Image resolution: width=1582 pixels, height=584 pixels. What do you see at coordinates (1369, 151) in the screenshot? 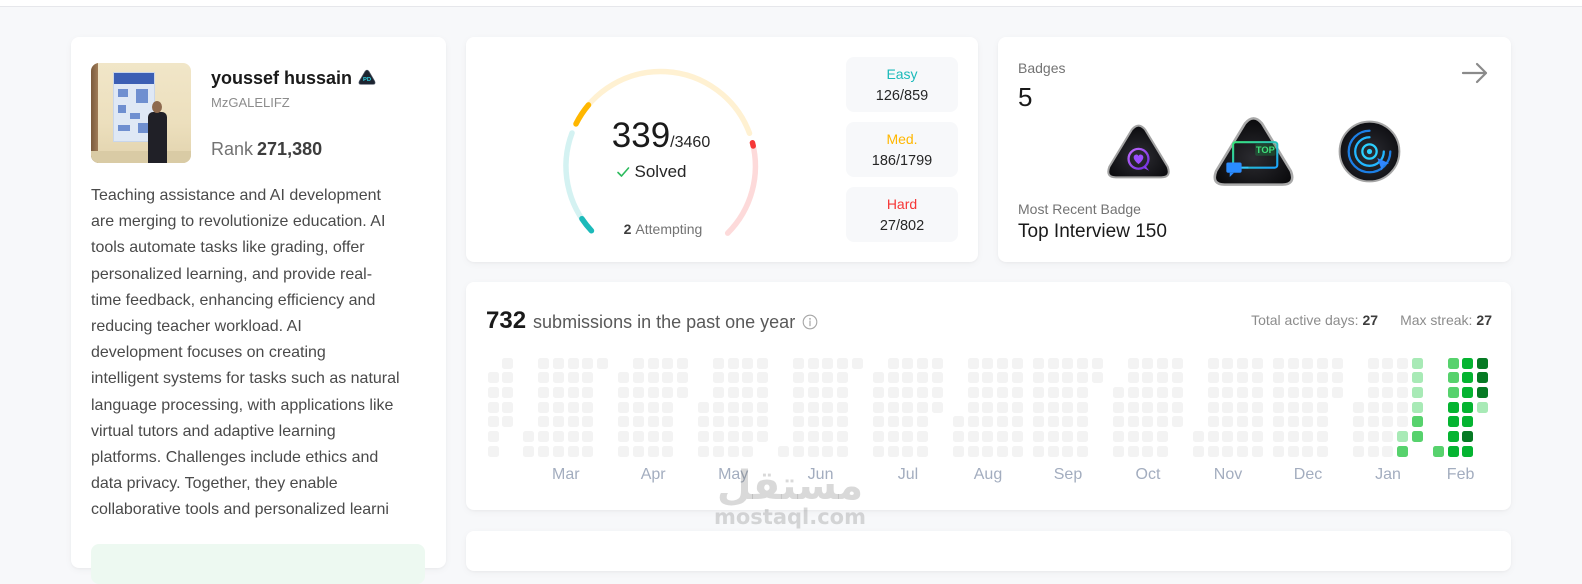
I see `target-cursor-badge-icon` at bounding box center [1369, 151].